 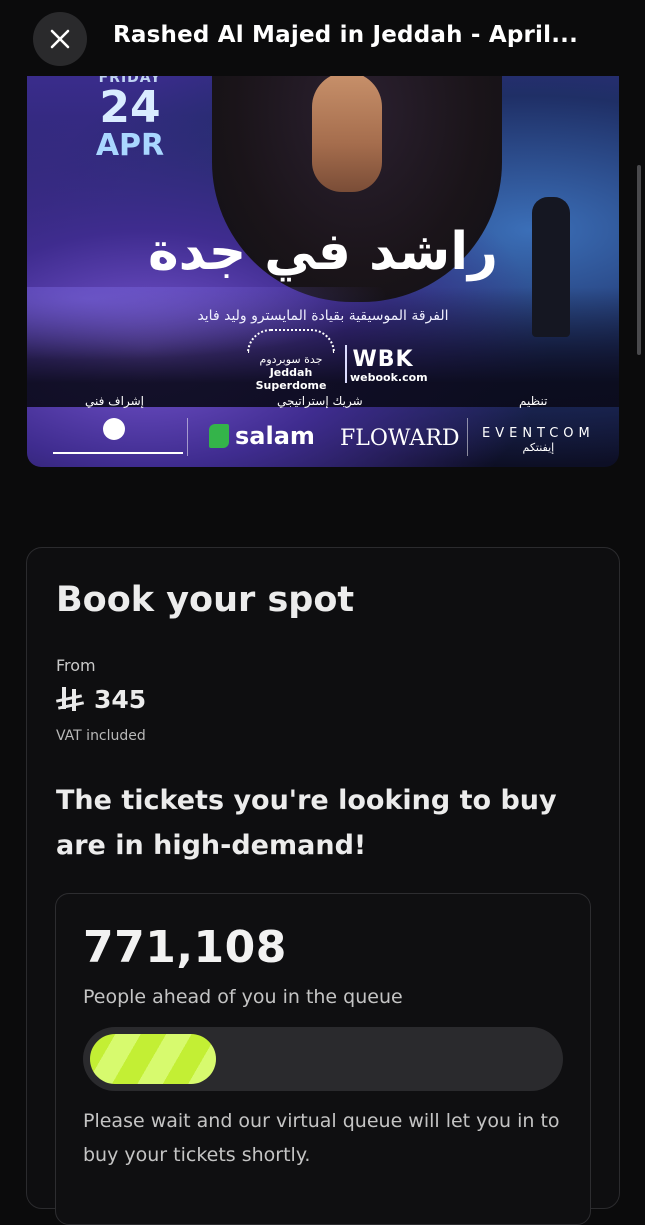 I want to click on eventcom-en: EVENTCOM, so click(x=538, y=433).